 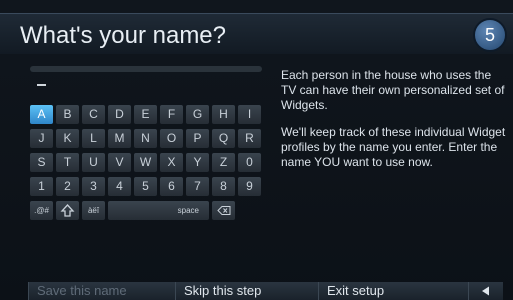 I want to click on back-arrow-icon, so click(x=485, y=291).